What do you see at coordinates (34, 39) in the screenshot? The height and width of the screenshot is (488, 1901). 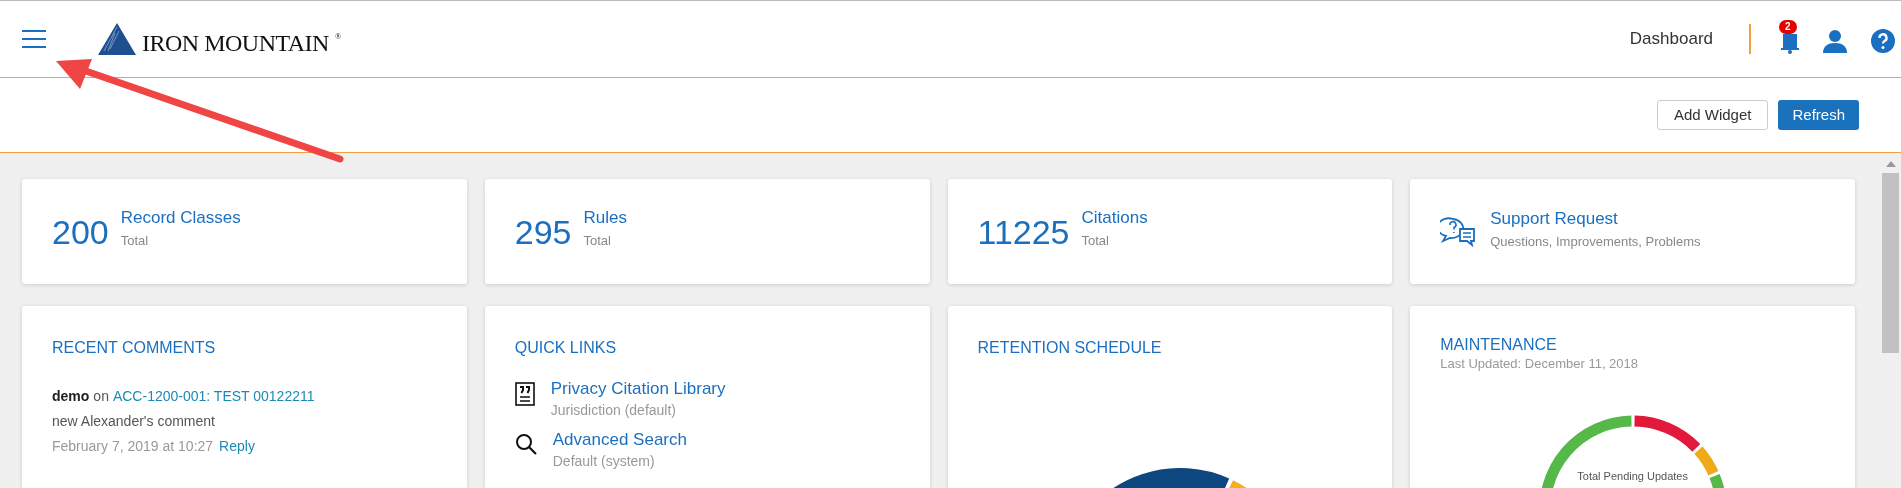 I see `menu-button` at bounding box center [34, 39].